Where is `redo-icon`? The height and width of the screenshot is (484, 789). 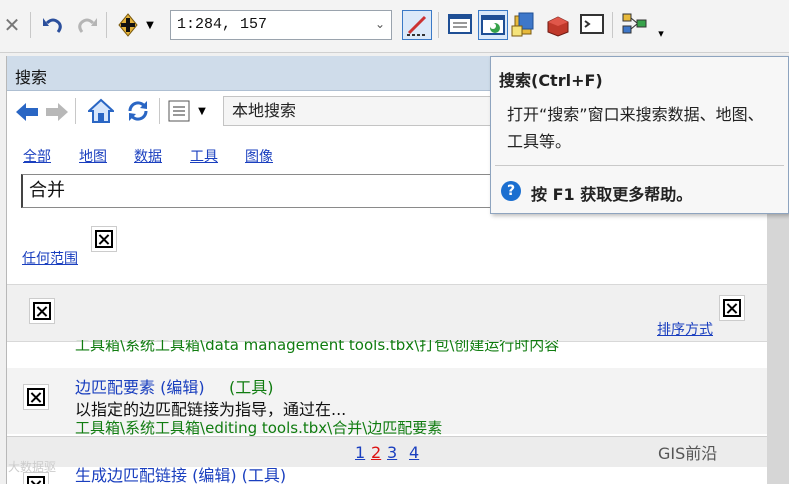
redo-icon is located at coordinates (87, 25).